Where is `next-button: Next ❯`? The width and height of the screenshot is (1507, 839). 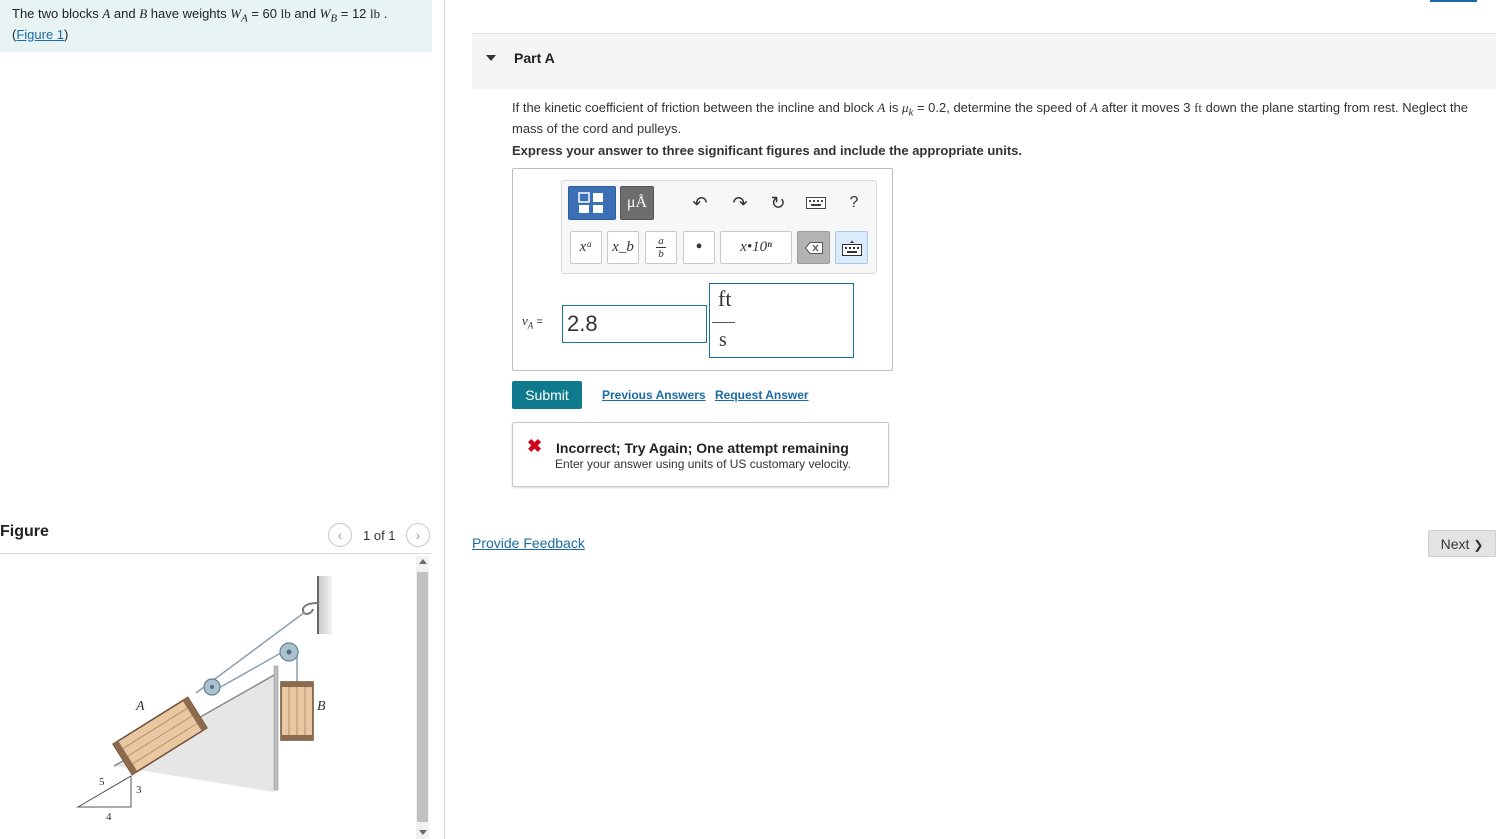
next-button: Next ❯ is located at coordinates (1462, 543).